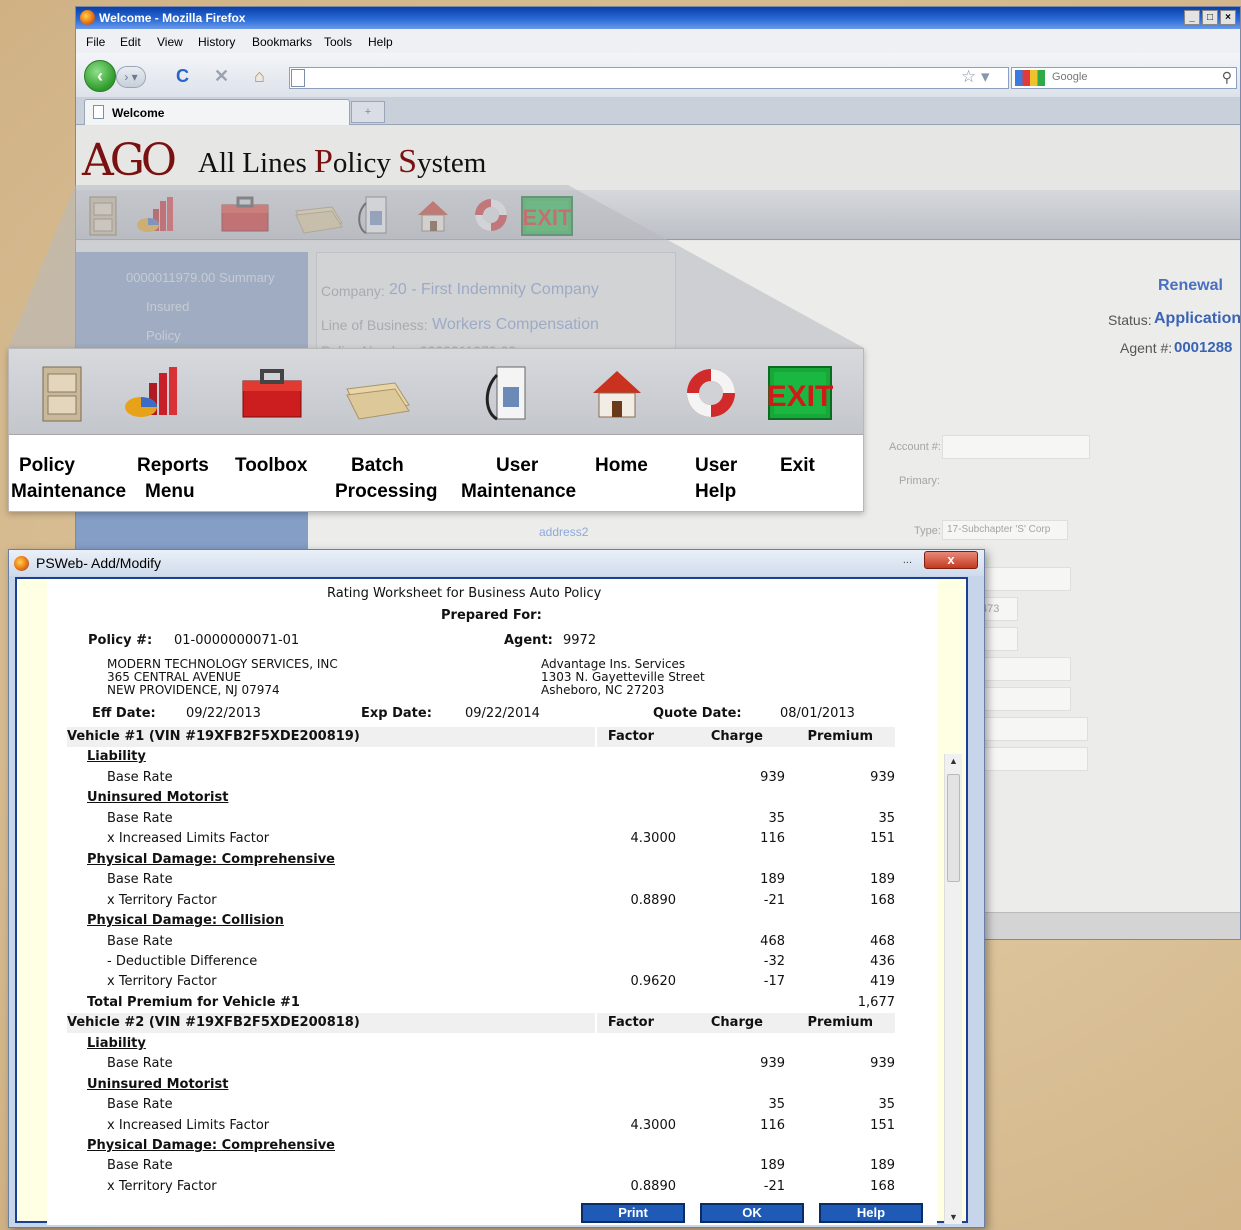  I want to click on premium-cell: 35, so click(886, 1104).